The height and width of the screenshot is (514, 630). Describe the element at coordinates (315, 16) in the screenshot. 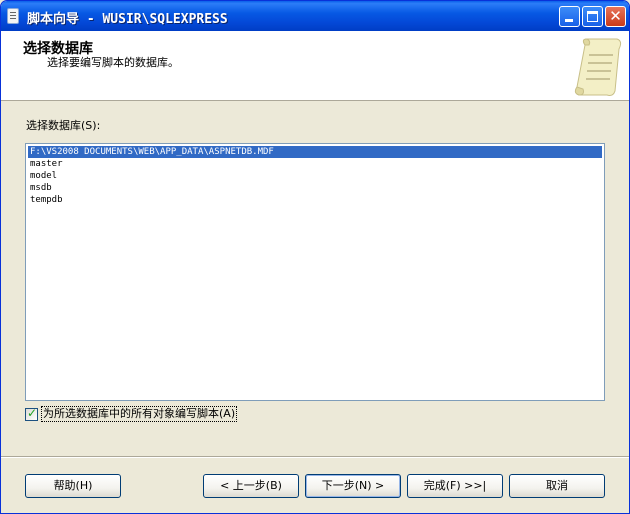

I see `title-bar: 脚本向导 - WUSIR\SQLEXPRESS ✕` at that location.